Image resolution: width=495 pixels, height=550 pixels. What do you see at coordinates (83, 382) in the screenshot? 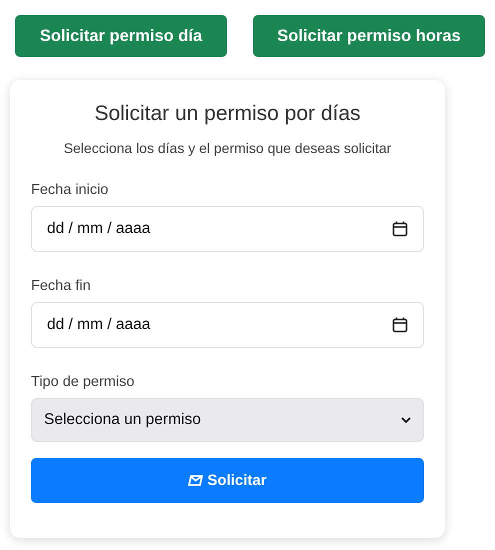
I see `field-label: Tipo de permiso` at bounding box center [83, 382].